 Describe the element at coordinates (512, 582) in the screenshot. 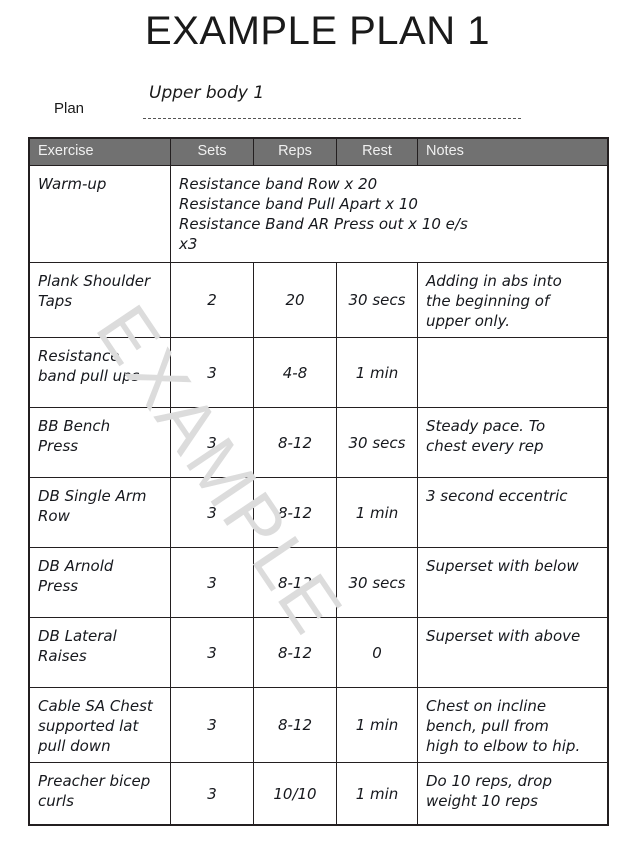

I see `cell-notes: Superset with below` at that location.